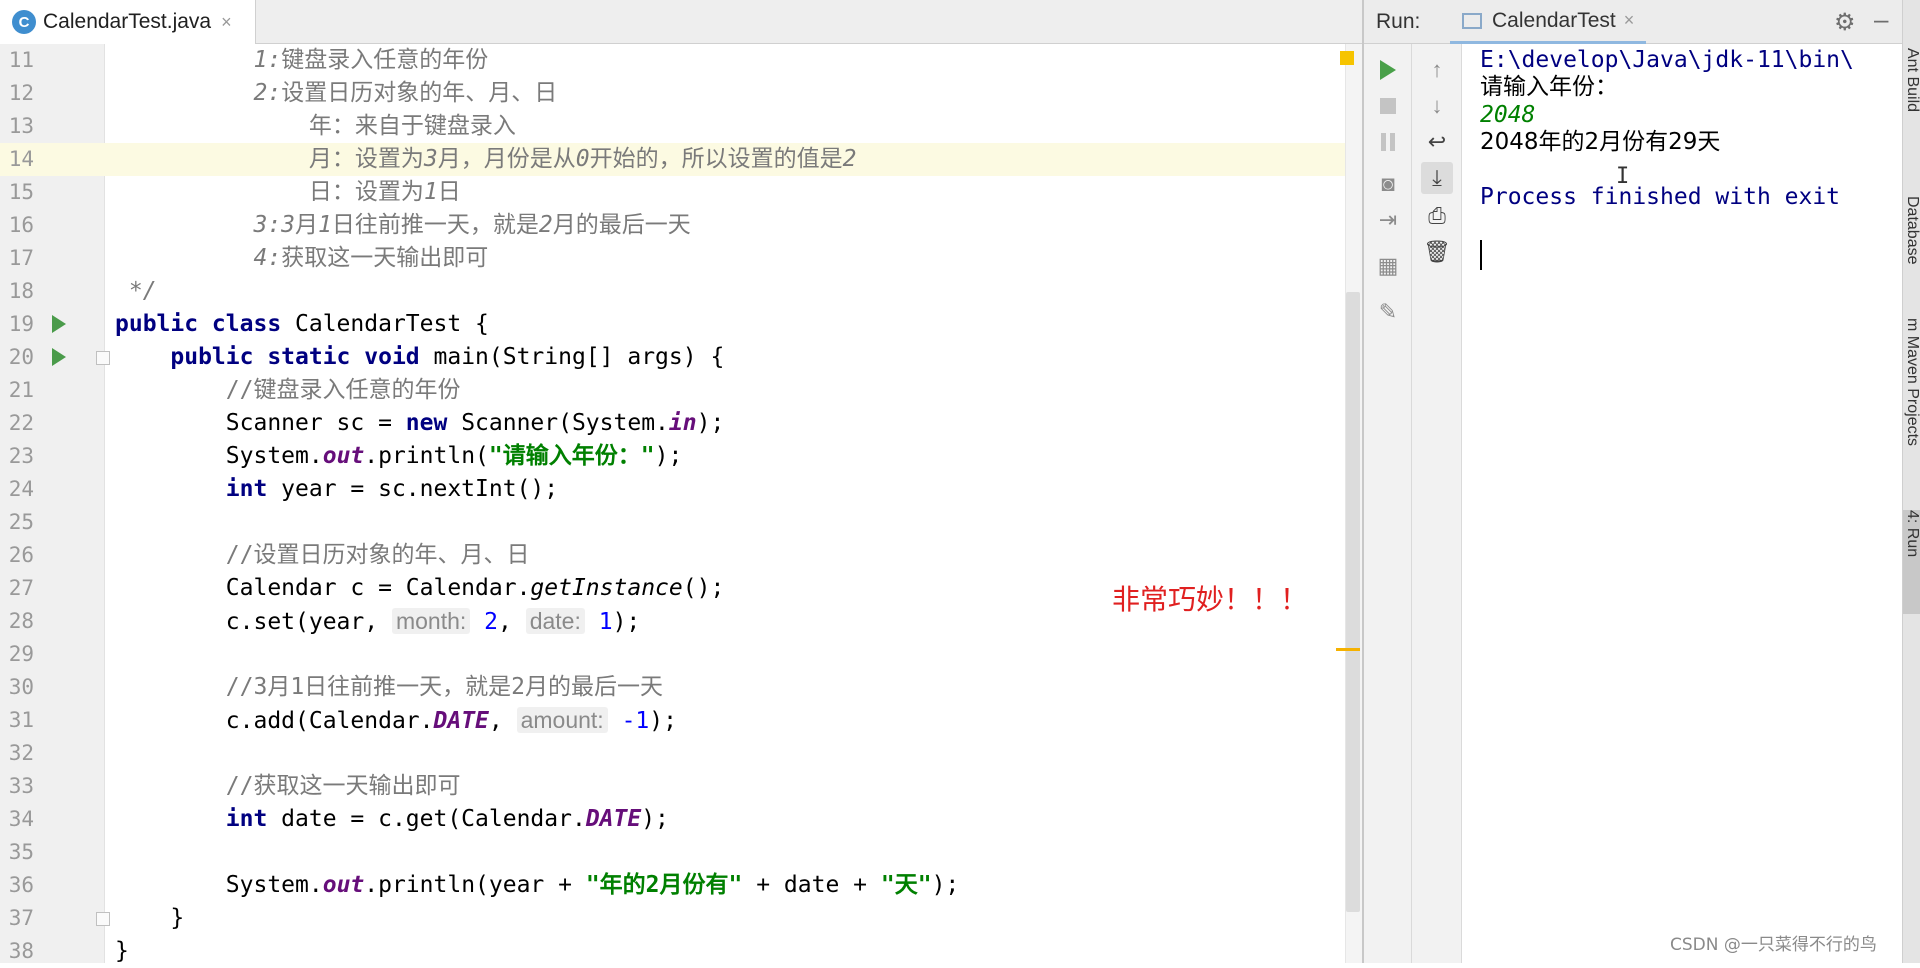 Image resolution: width=1920 pixels, height=968 pixels. What do you see at coordinates (502, 721) in the screenshot?
I see `code-token: ,` at bounding box center [502, 721].